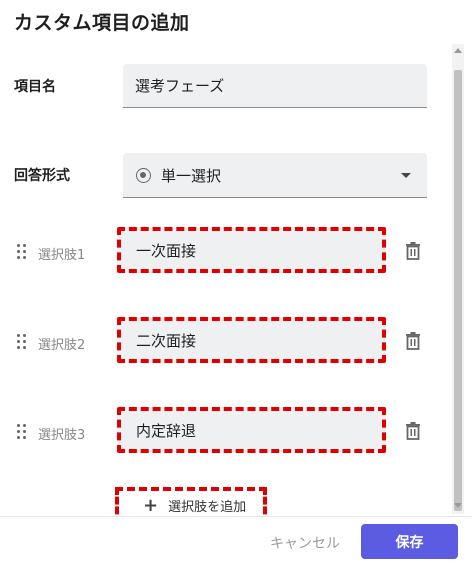 This screenshot has width=472, height=563. I want to click on cancel-button: キャンセル, so click(305, 543).